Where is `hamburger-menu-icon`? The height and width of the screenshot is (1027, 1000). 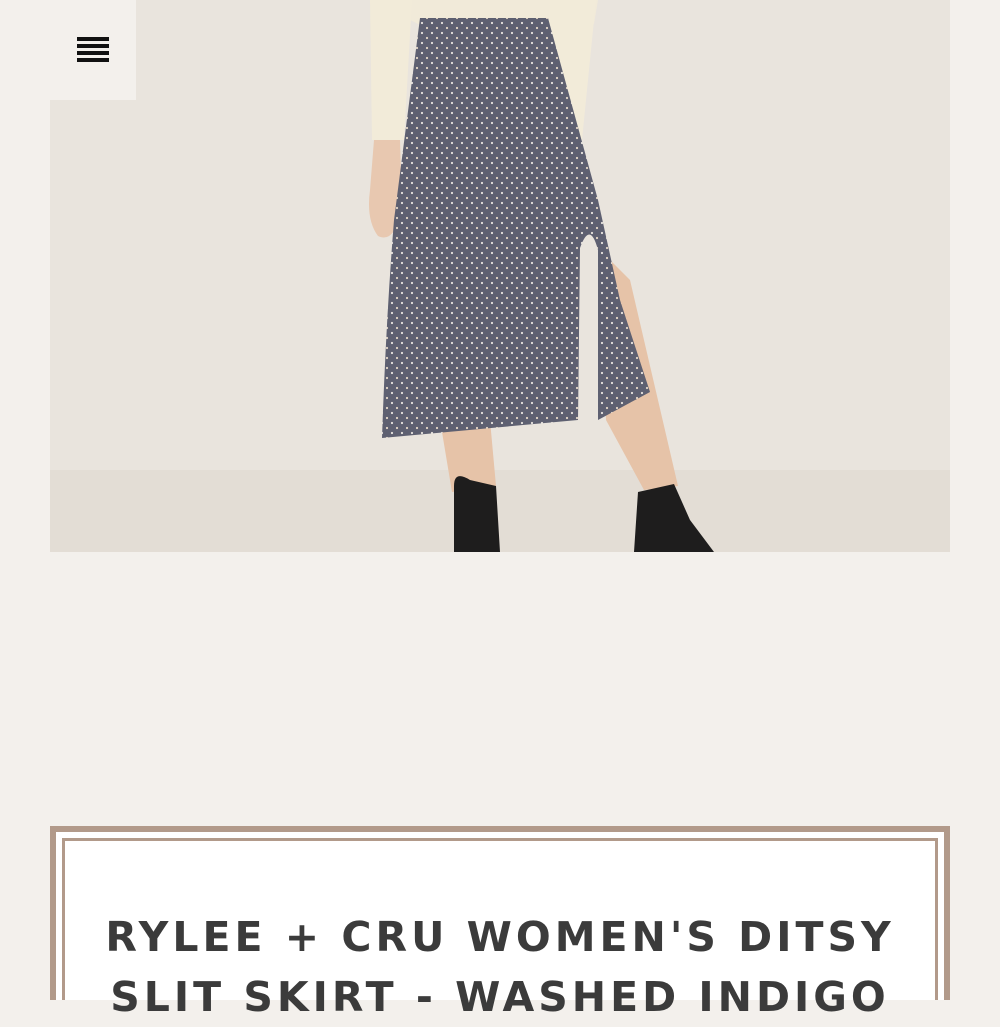 hamburger-menu-icon is located at coordinates (93, 49).